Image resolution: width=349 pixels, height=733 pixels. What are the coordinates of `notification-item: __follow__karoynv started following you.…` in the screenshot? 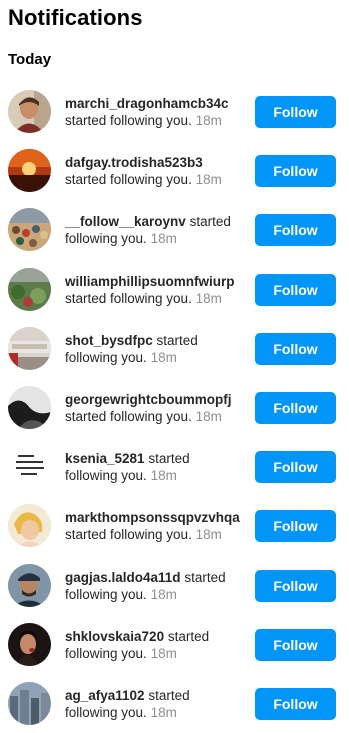 It's located at (174, 229).